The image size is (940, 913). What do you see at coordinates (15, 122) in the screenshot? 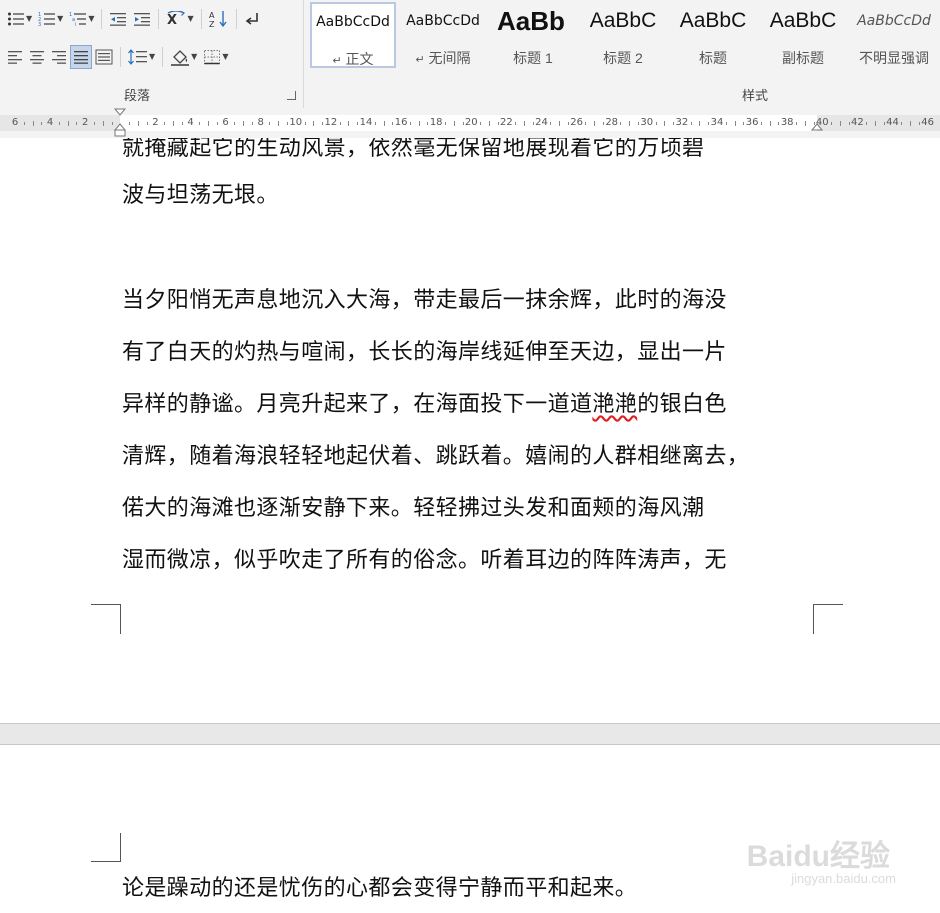
I see `ruler-label: 6` at bounding box center [15, 122].